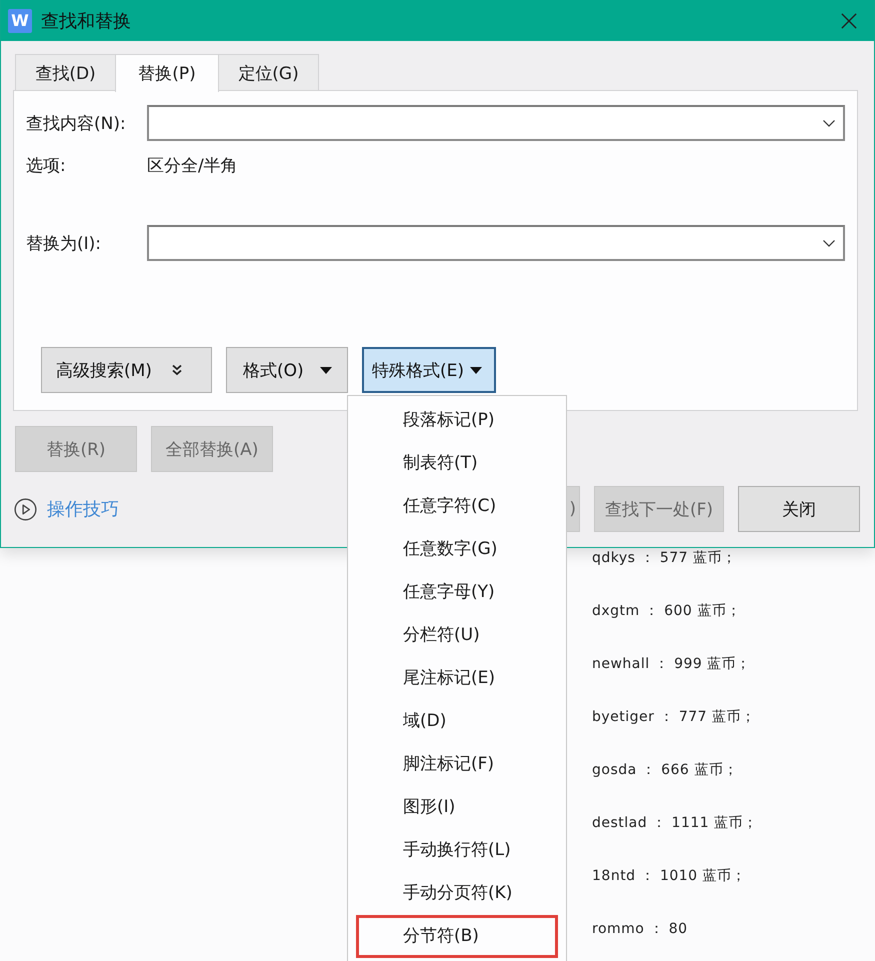  I want to click on document-text-line: 18ntd ： 1010 蓝币；, so click(669, 876).